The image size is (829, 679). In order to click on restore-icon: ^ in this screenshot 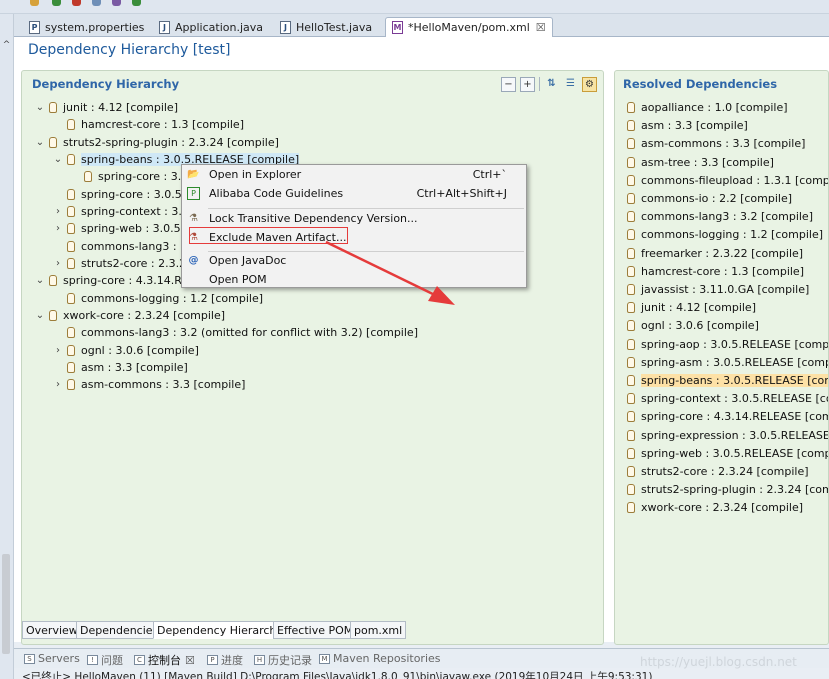, I will do `click(6, 45)`.